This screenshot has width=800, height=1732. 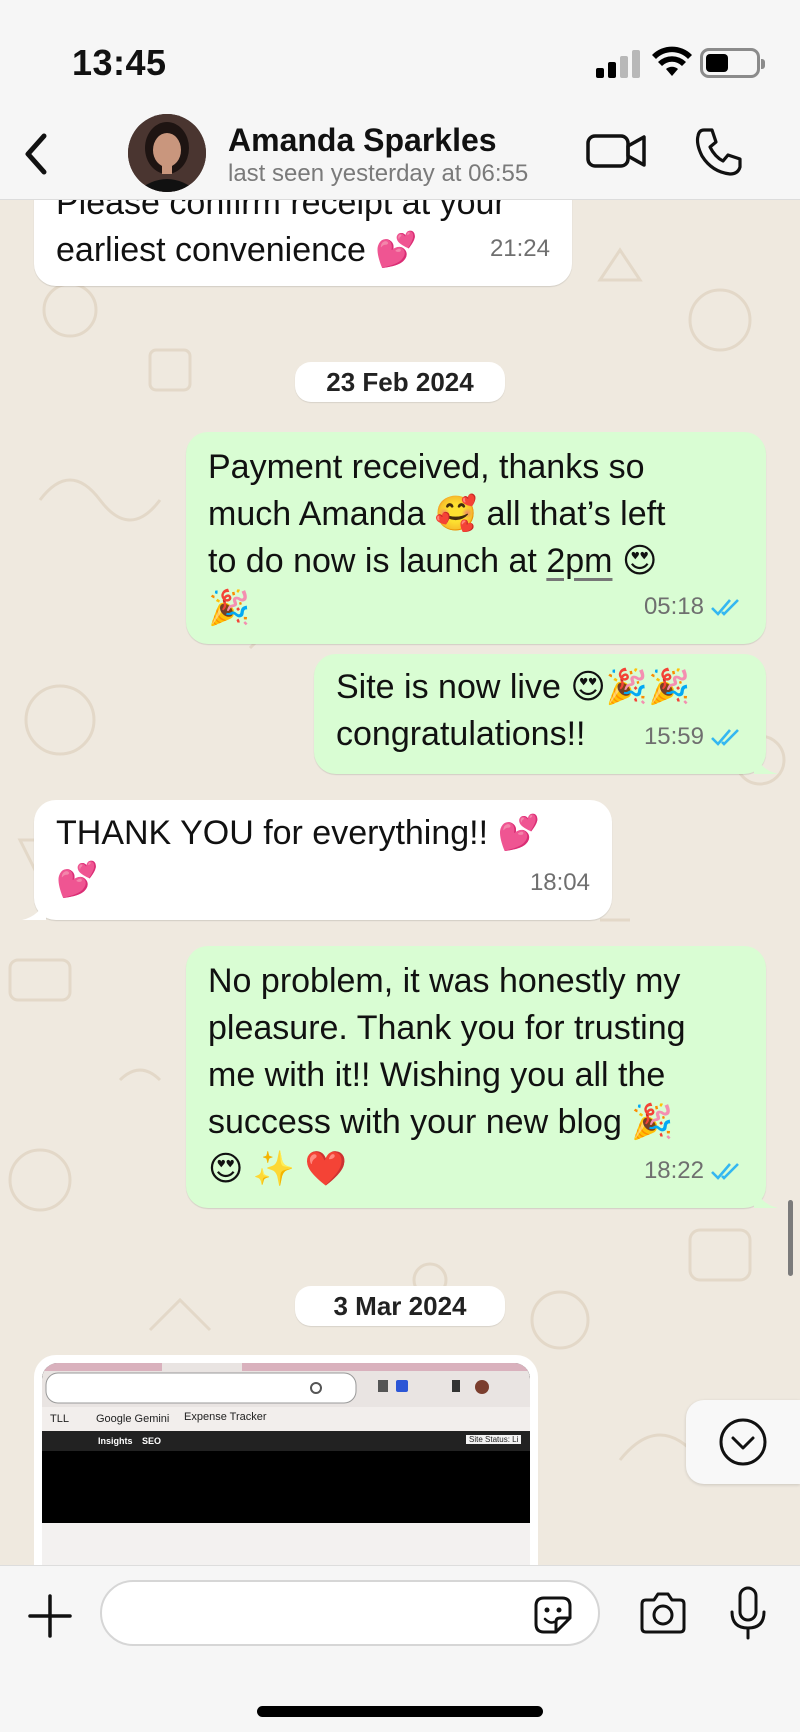 What do you see at coordinates (553, 1615) in the screenshot?
I see `sticker-icon` at bounding box center [553, 1615].